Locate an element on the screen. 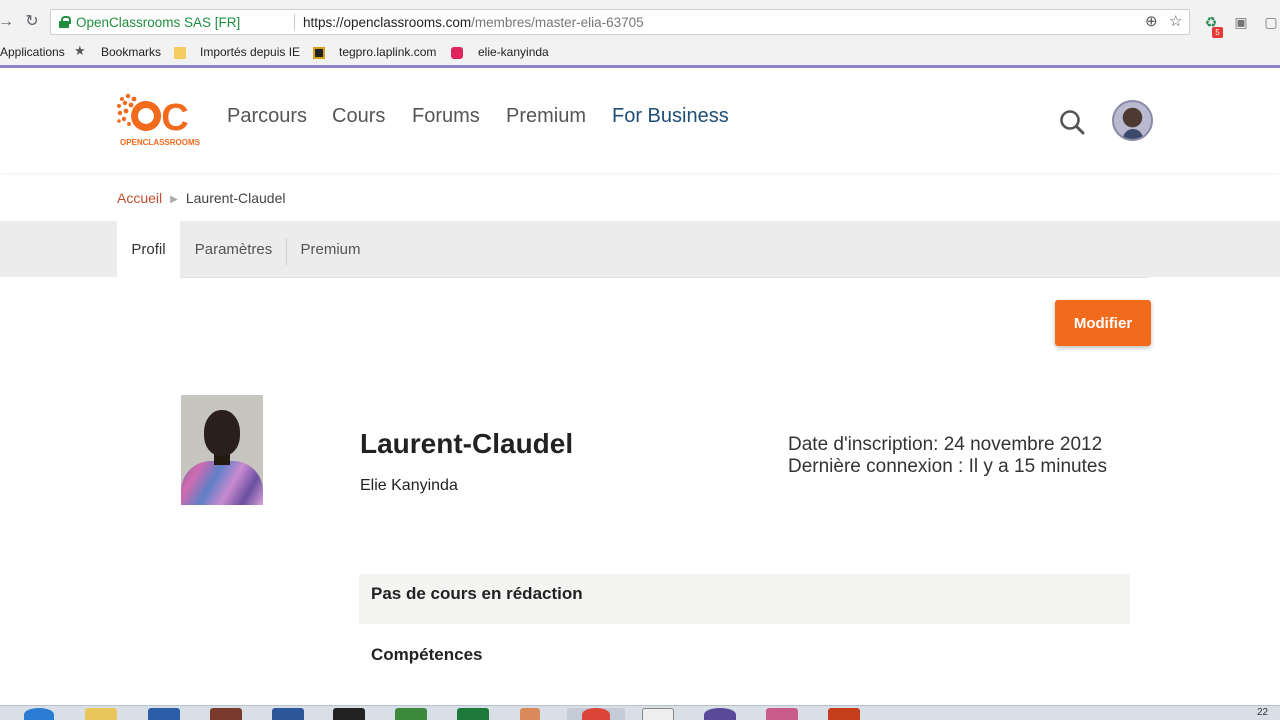  openclassrooms-logo: C OPENCLASSROOMS is located at coordinates (161, 121).